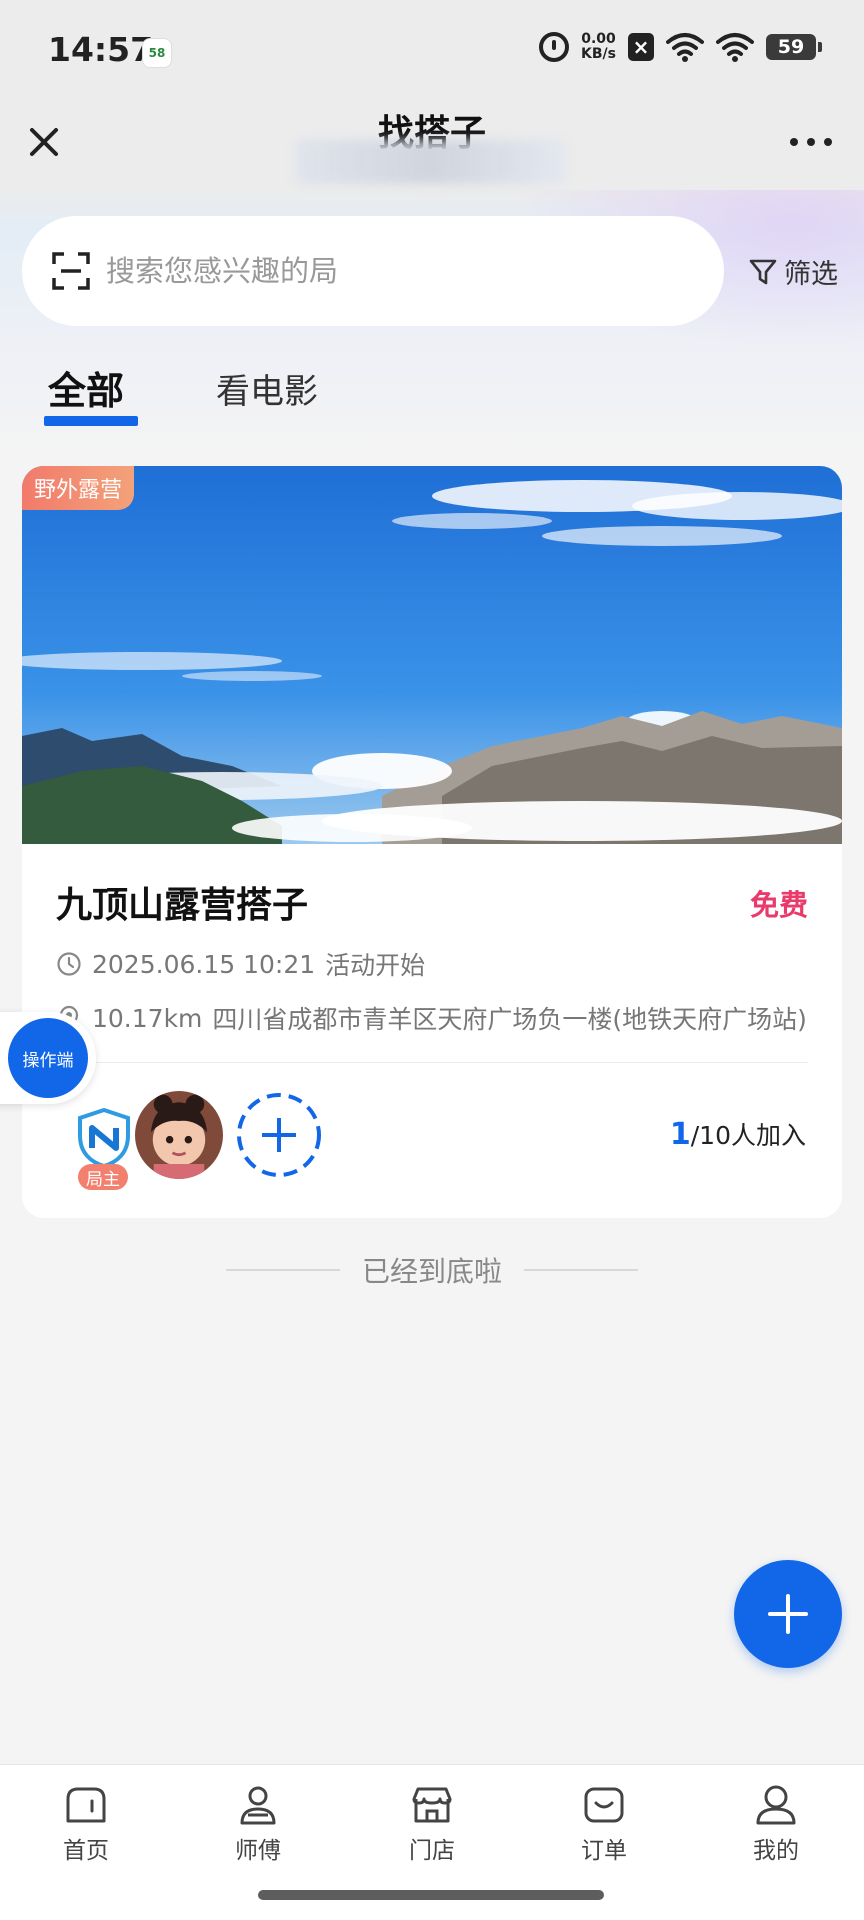 The height and width of the screenshot is (1920, 864). Describe the element at coordinates (375, 965) in the screenshot. I see `activity-time-note: 活动开始` at that location.